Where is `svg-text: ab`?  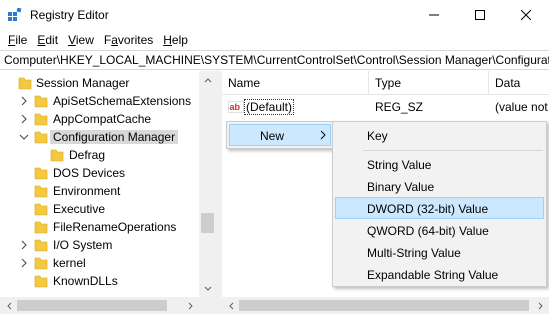
svg-text: ab is located at coordinates (235, 107).